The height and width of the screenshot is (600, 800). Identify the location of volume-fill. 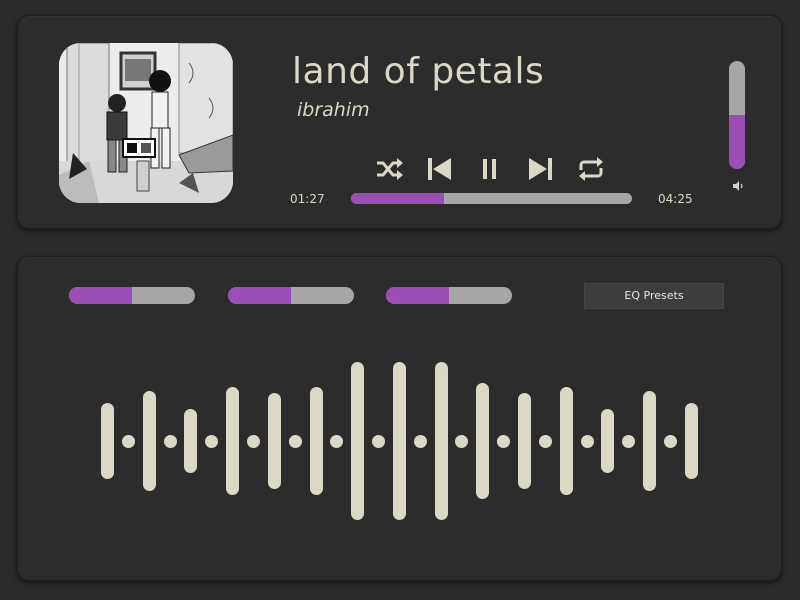
(737, 142).